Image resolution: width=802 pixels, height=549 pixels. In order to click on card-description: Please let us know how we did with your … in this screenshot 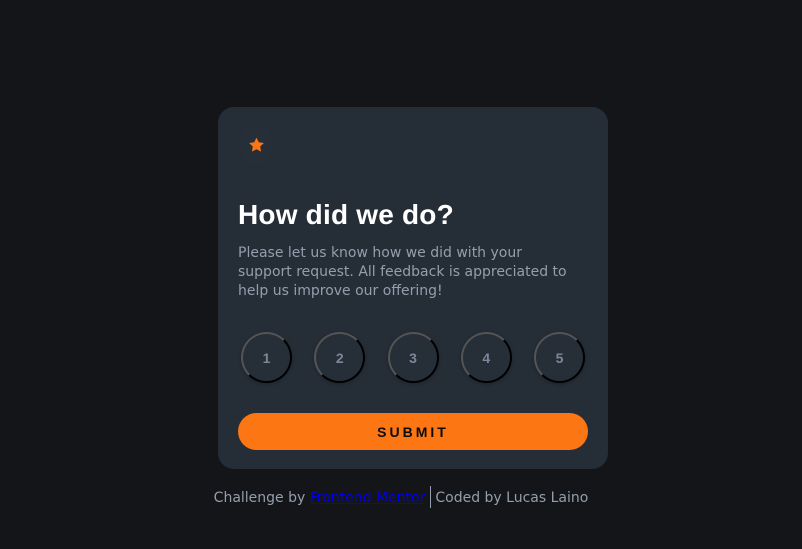, I will do `click(402, 272)`.